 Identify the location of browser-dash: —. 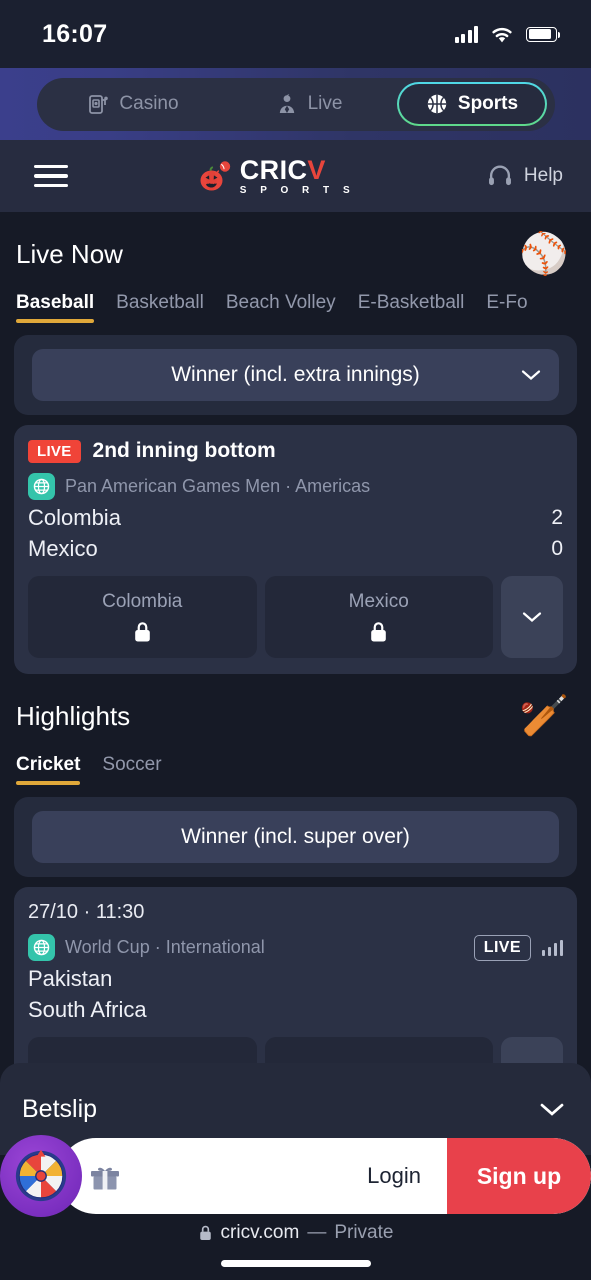
(317, 1232).